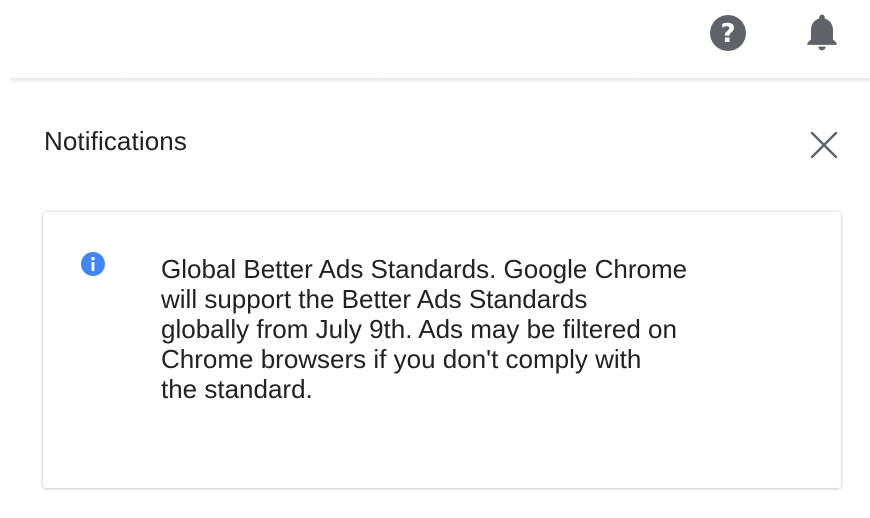 This screenshot has height=518, width=870. What do you see at coordinates (115, 141) in the screenshot?
I see `panel-title: Notifications` at bounding box center [115, 141].